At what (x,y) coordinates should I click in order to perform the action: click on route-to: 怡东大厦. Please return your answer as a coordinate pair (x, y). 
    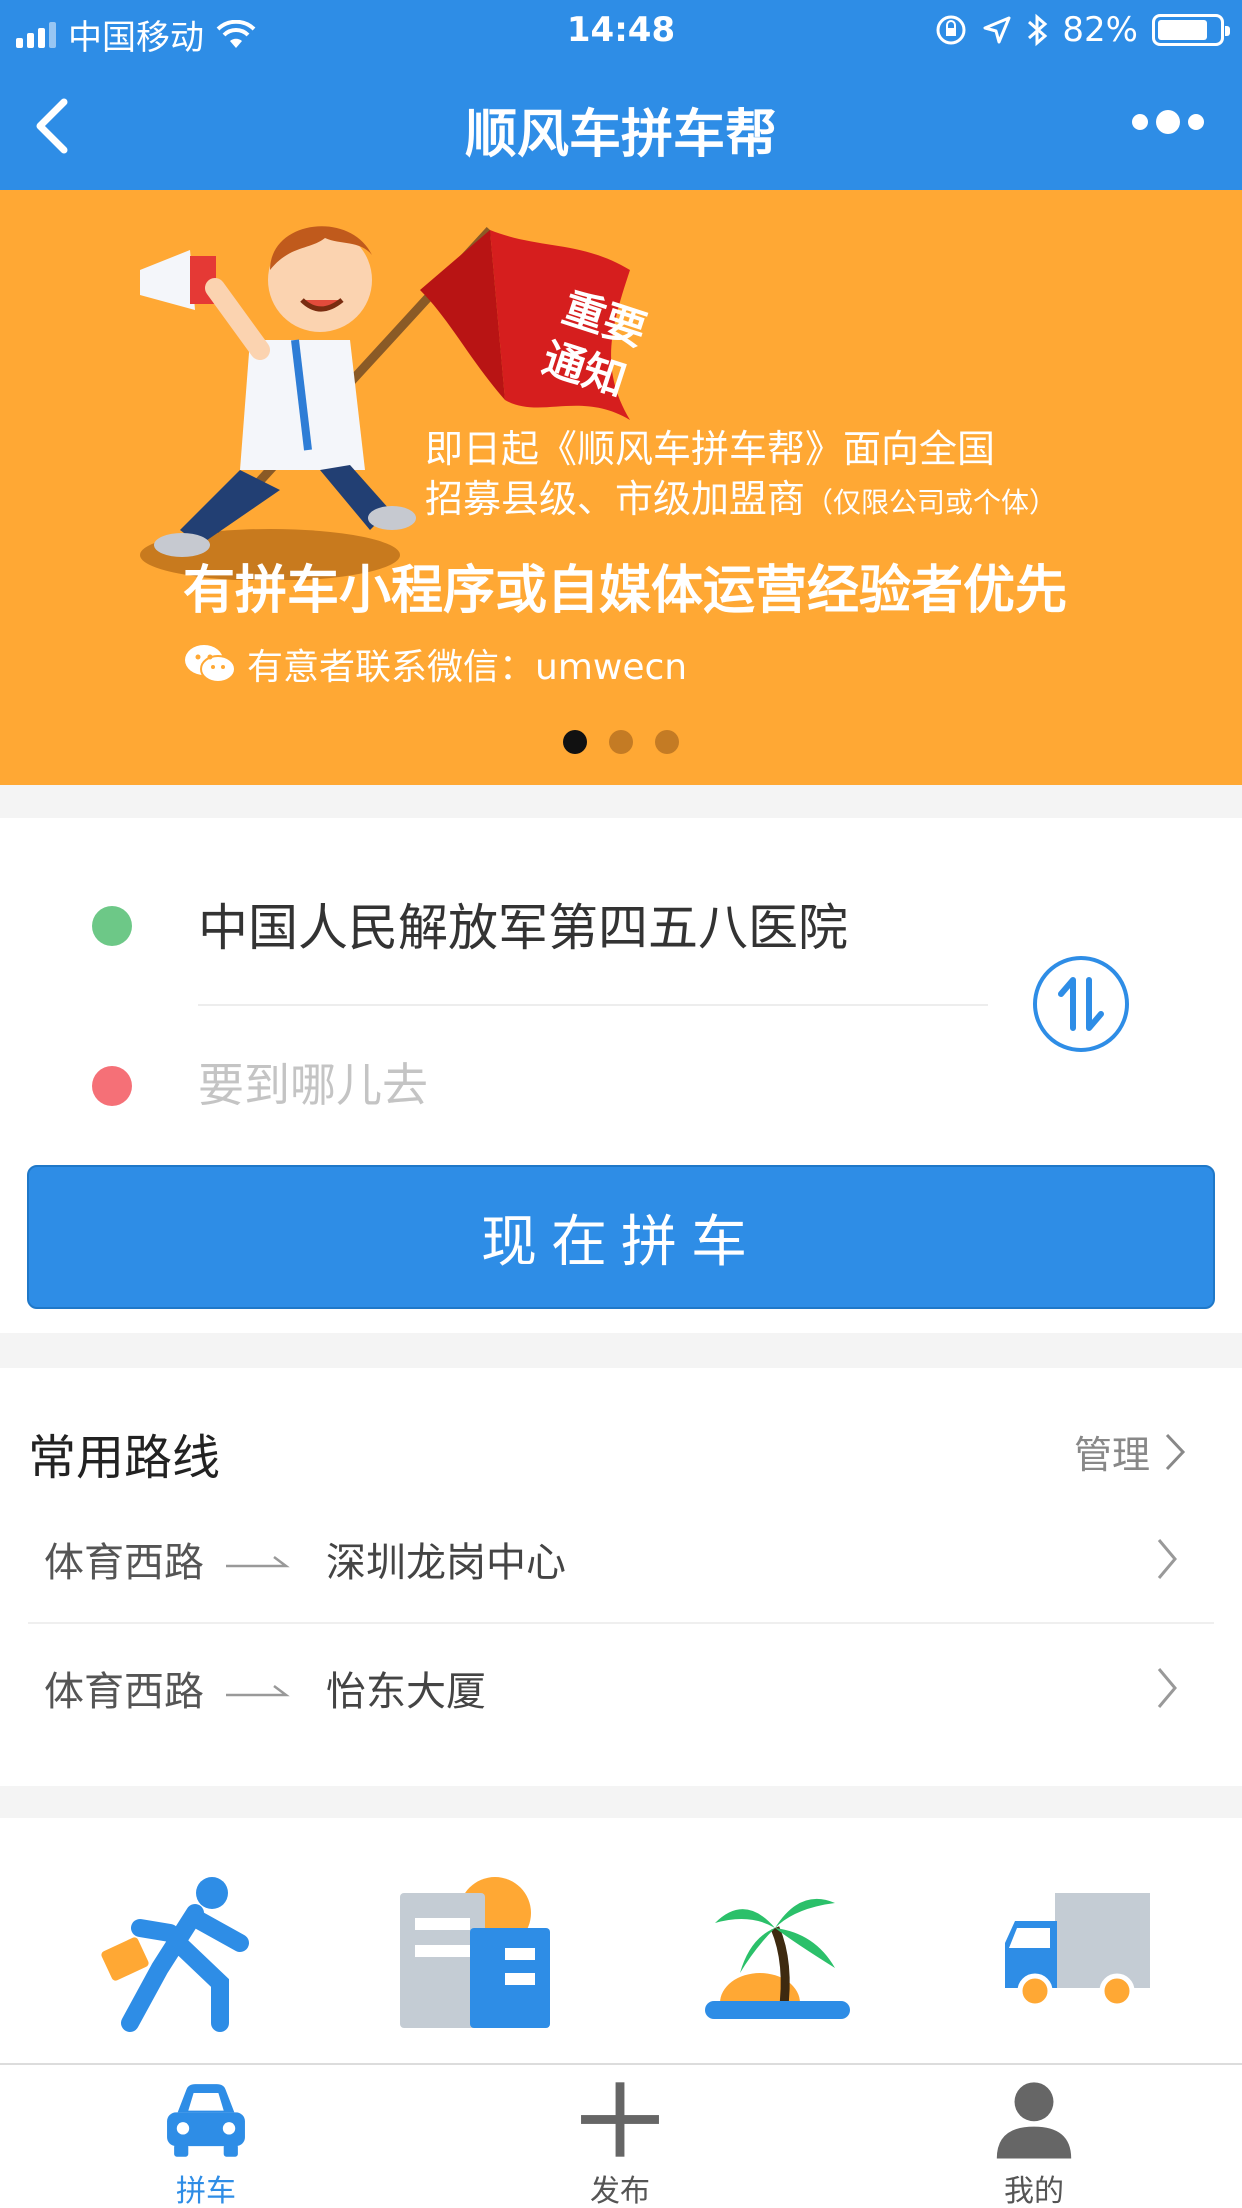
    Looking at the image, I should click on (406, 1692).